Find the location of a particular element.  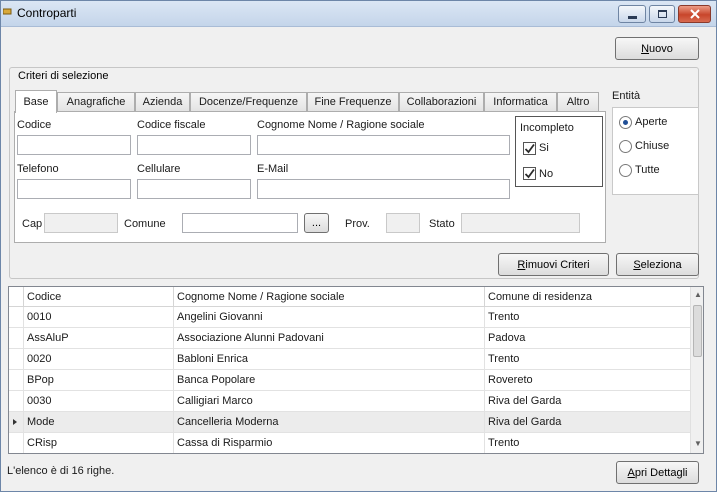

header-codice: Codice is located at coordinates (99, 297).